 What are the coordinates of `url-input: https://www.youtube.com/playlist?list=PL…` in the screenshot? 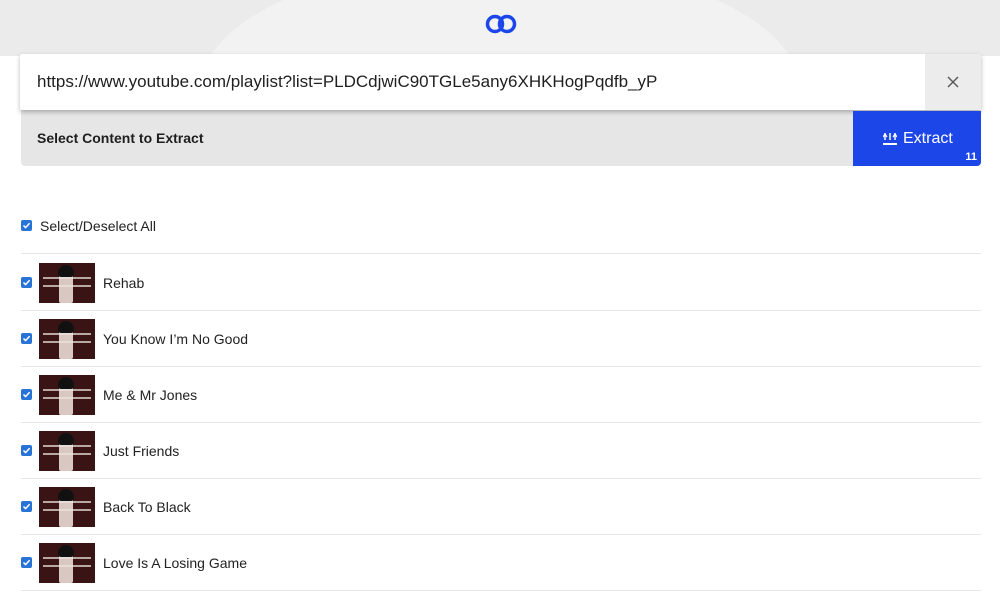 It's located at (347, 82).